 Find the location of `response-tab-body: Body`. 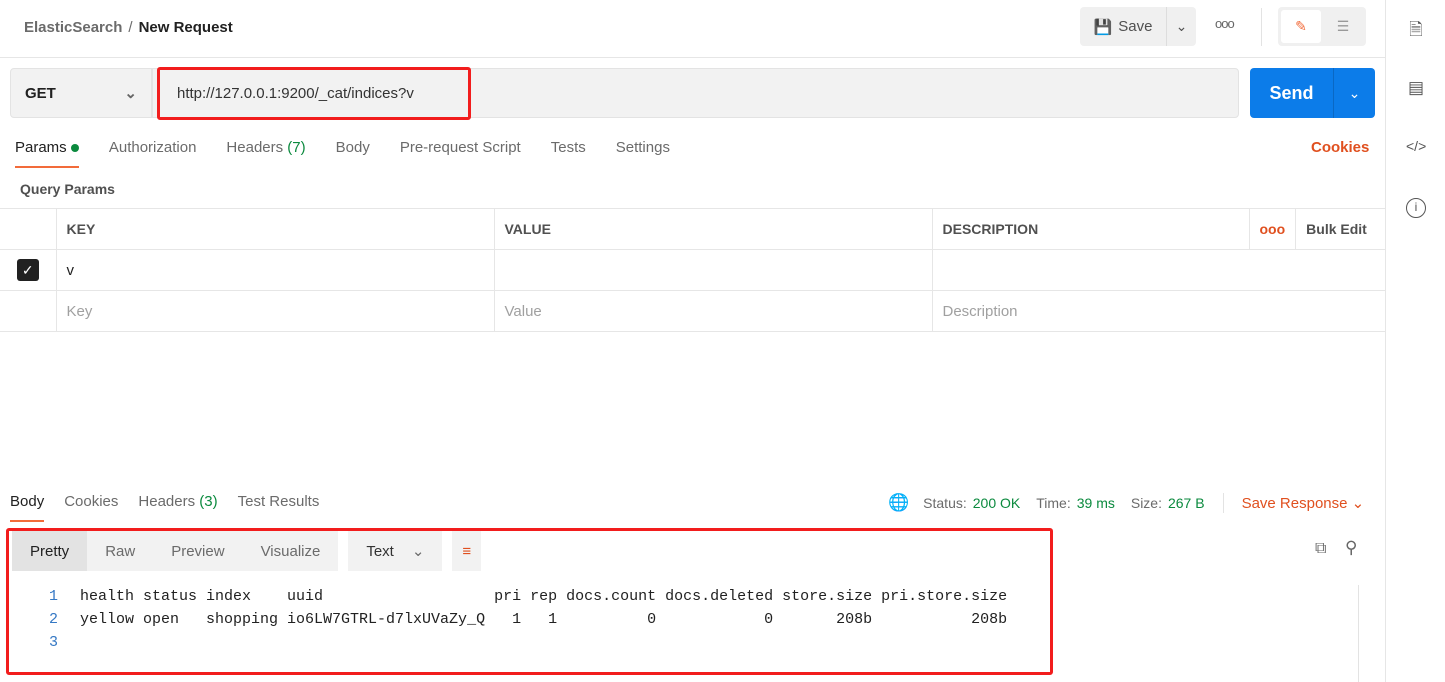

response-tab-body: Body is located at coordinates (27, 507).